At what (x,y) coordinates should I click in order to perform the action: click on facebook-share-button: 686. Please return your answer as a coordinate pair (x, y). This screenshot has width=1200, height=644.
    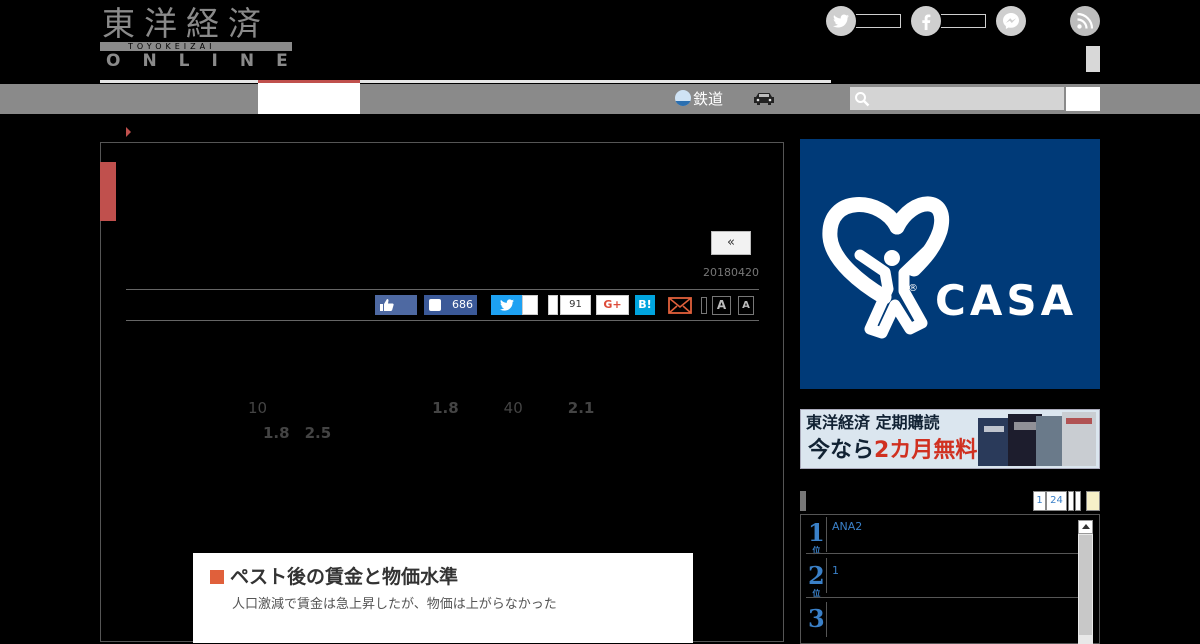
    Looking at the image, I should click on (450, 305).